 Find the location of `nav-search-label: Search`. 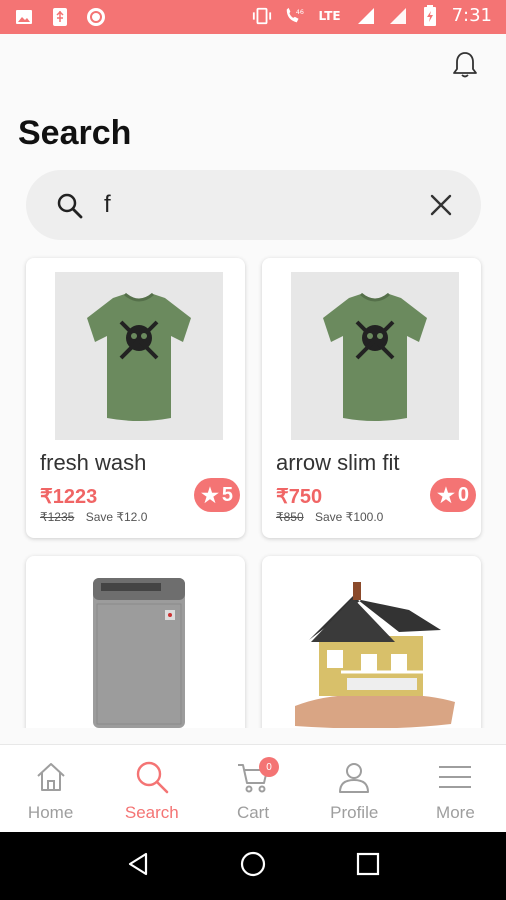

nav-search-label: Search is located at coordinates (151, 812).